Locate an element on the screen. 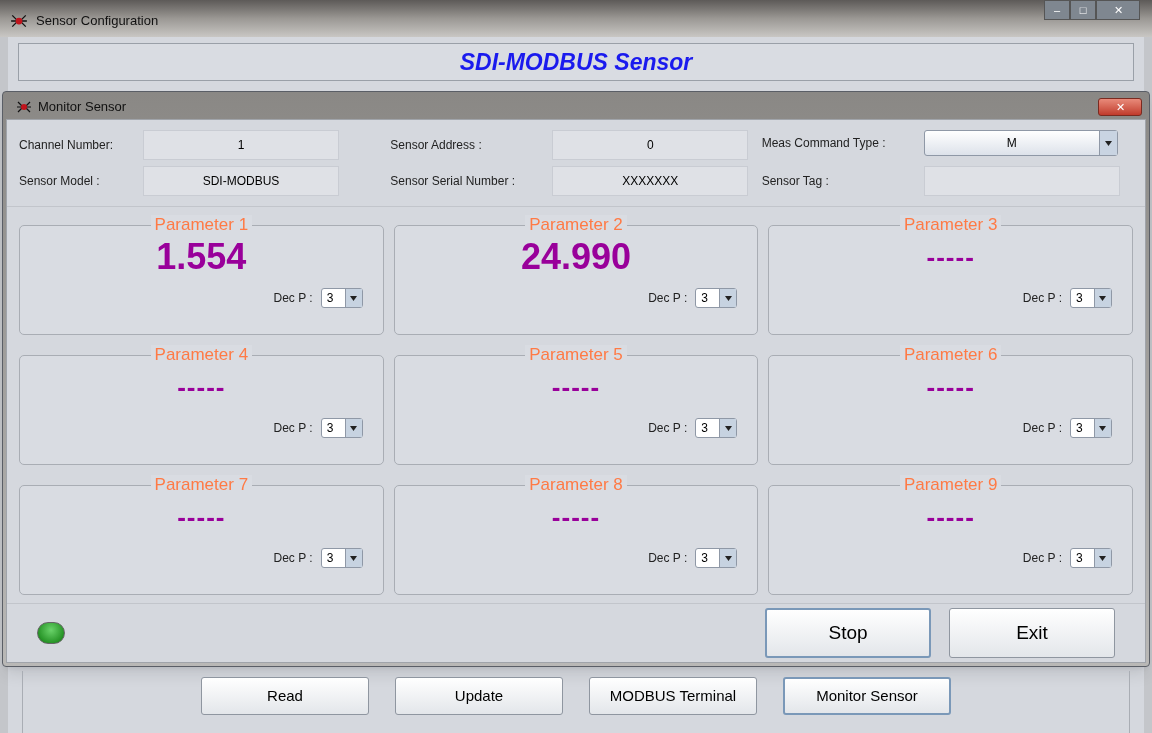  action-button: Exit is located at coordinates (1032, 633).